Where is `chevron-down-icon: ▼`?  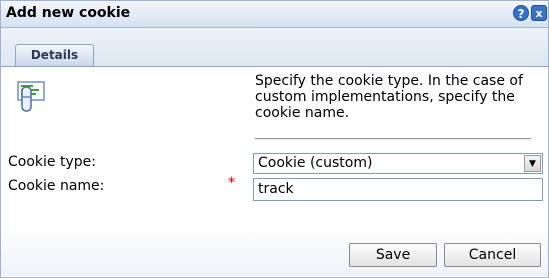
chevron-down-icon: ▼ is located at coordinates (532, 163).